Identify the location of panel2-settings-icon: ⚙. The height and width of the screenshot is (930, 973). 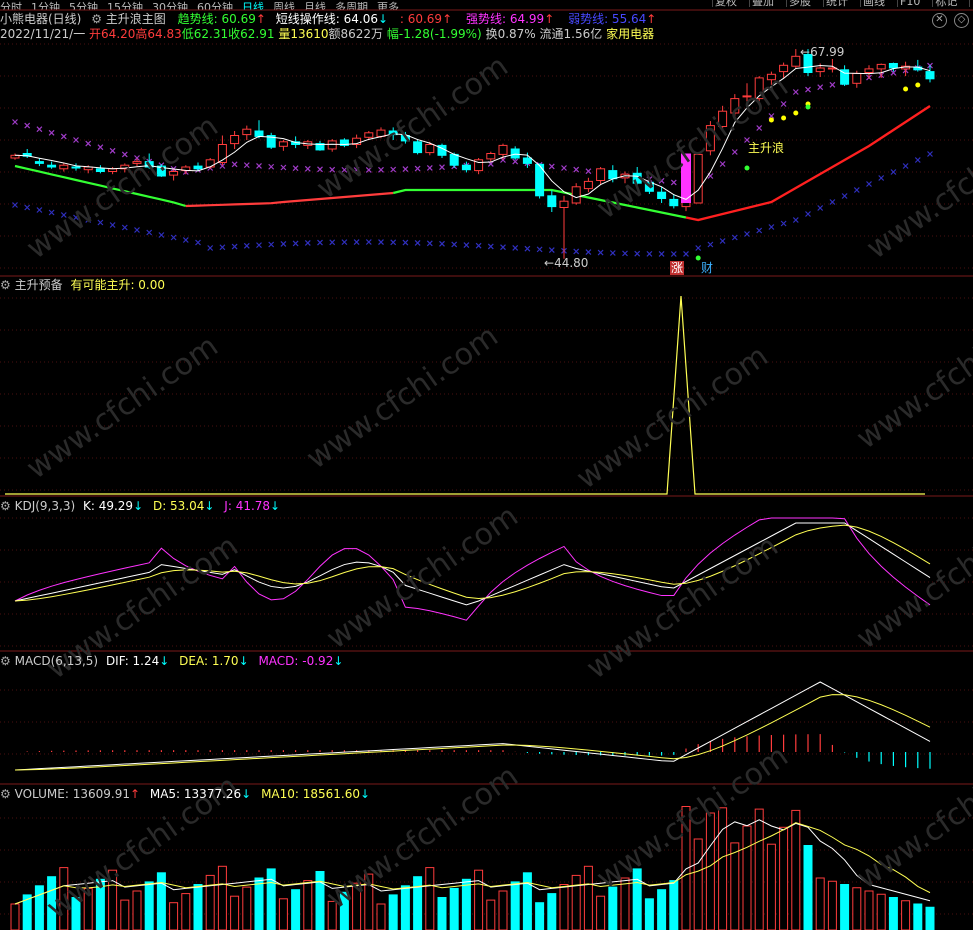
(5, 285).